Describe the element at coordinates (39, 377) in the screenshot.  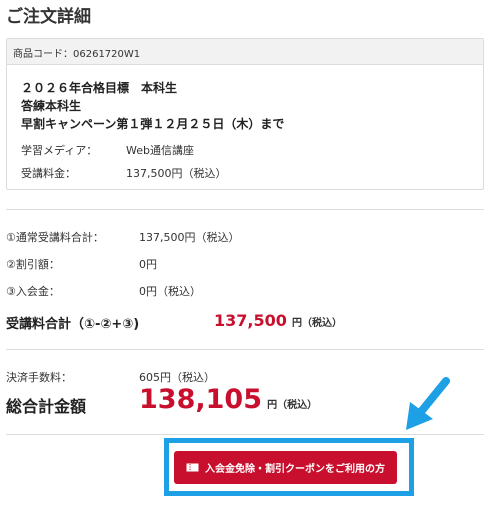
I see `payment-fee-label: 決済手数料：` at that location.